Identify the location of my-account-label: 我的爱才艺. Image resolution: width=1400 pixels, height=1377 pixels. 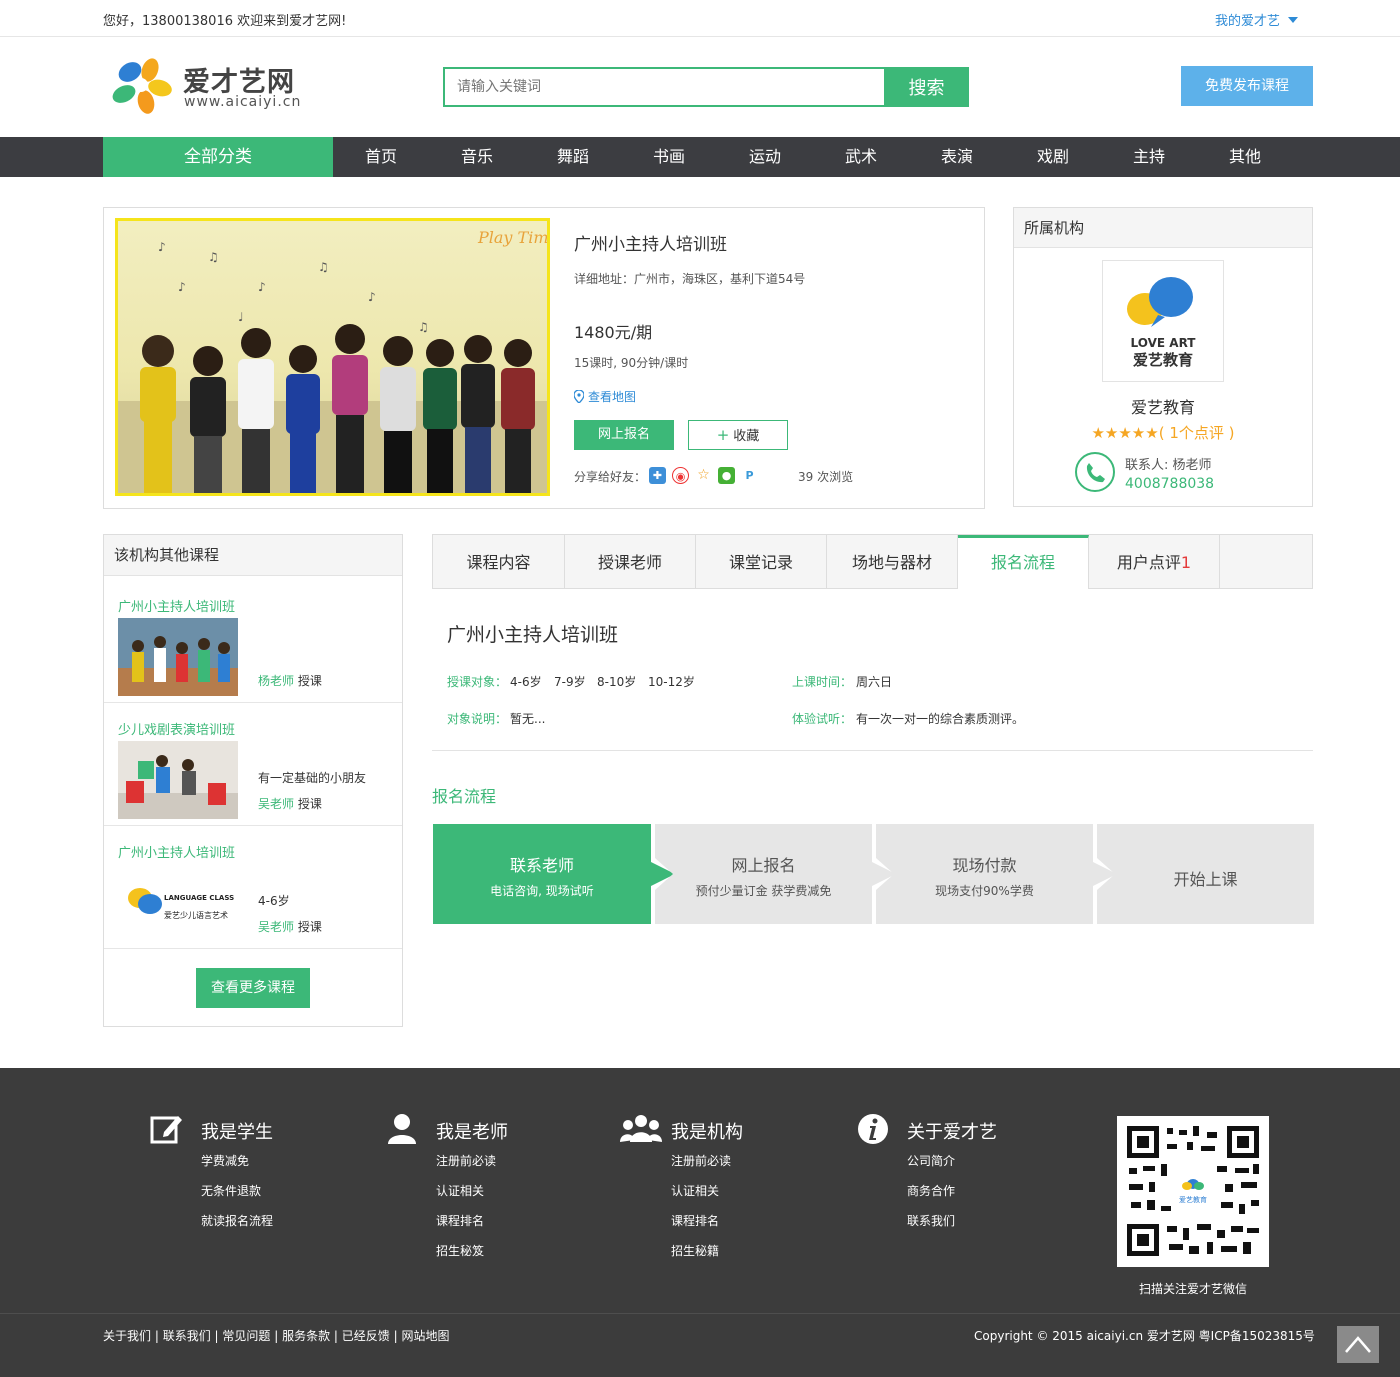
(1247, 21).